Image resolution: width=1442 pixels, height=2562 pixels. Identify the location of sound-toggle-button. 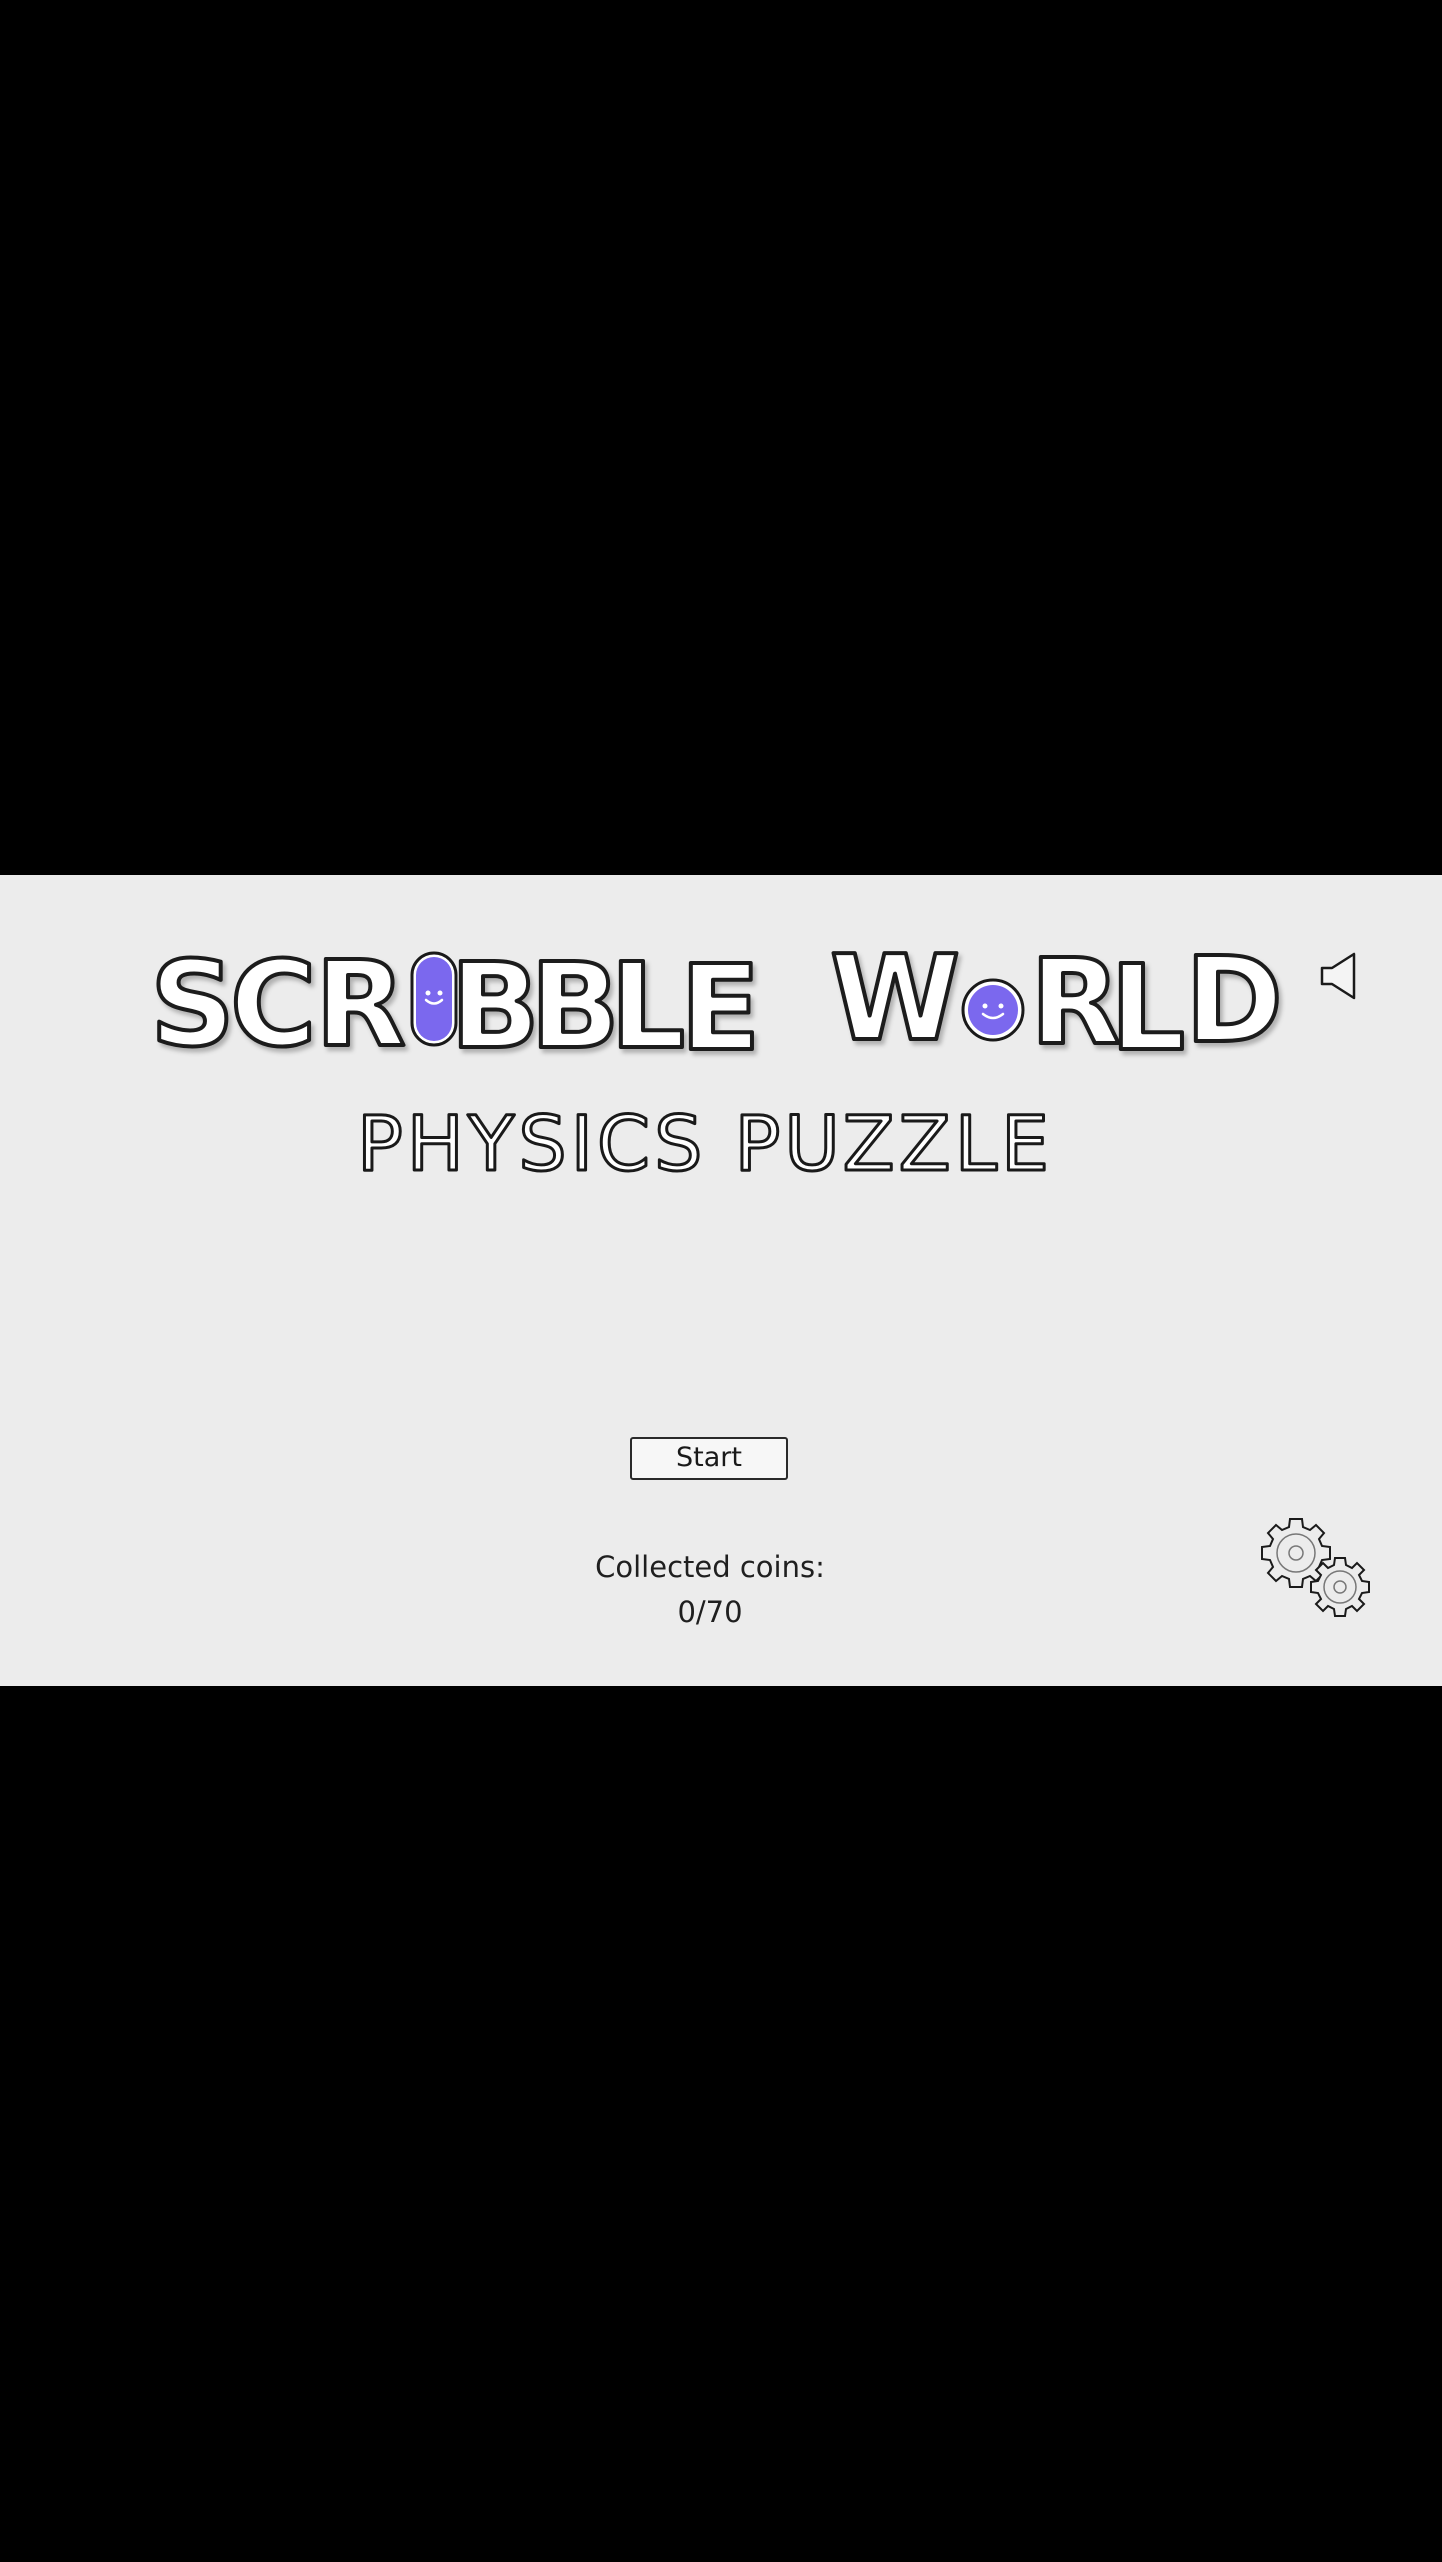
(1340, 976).